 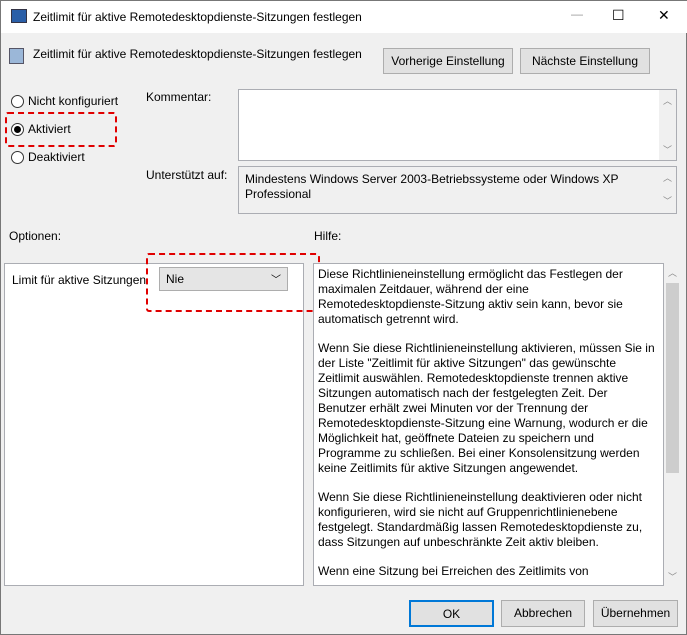 I want to click on app-icon, so click(x=19, y=16).